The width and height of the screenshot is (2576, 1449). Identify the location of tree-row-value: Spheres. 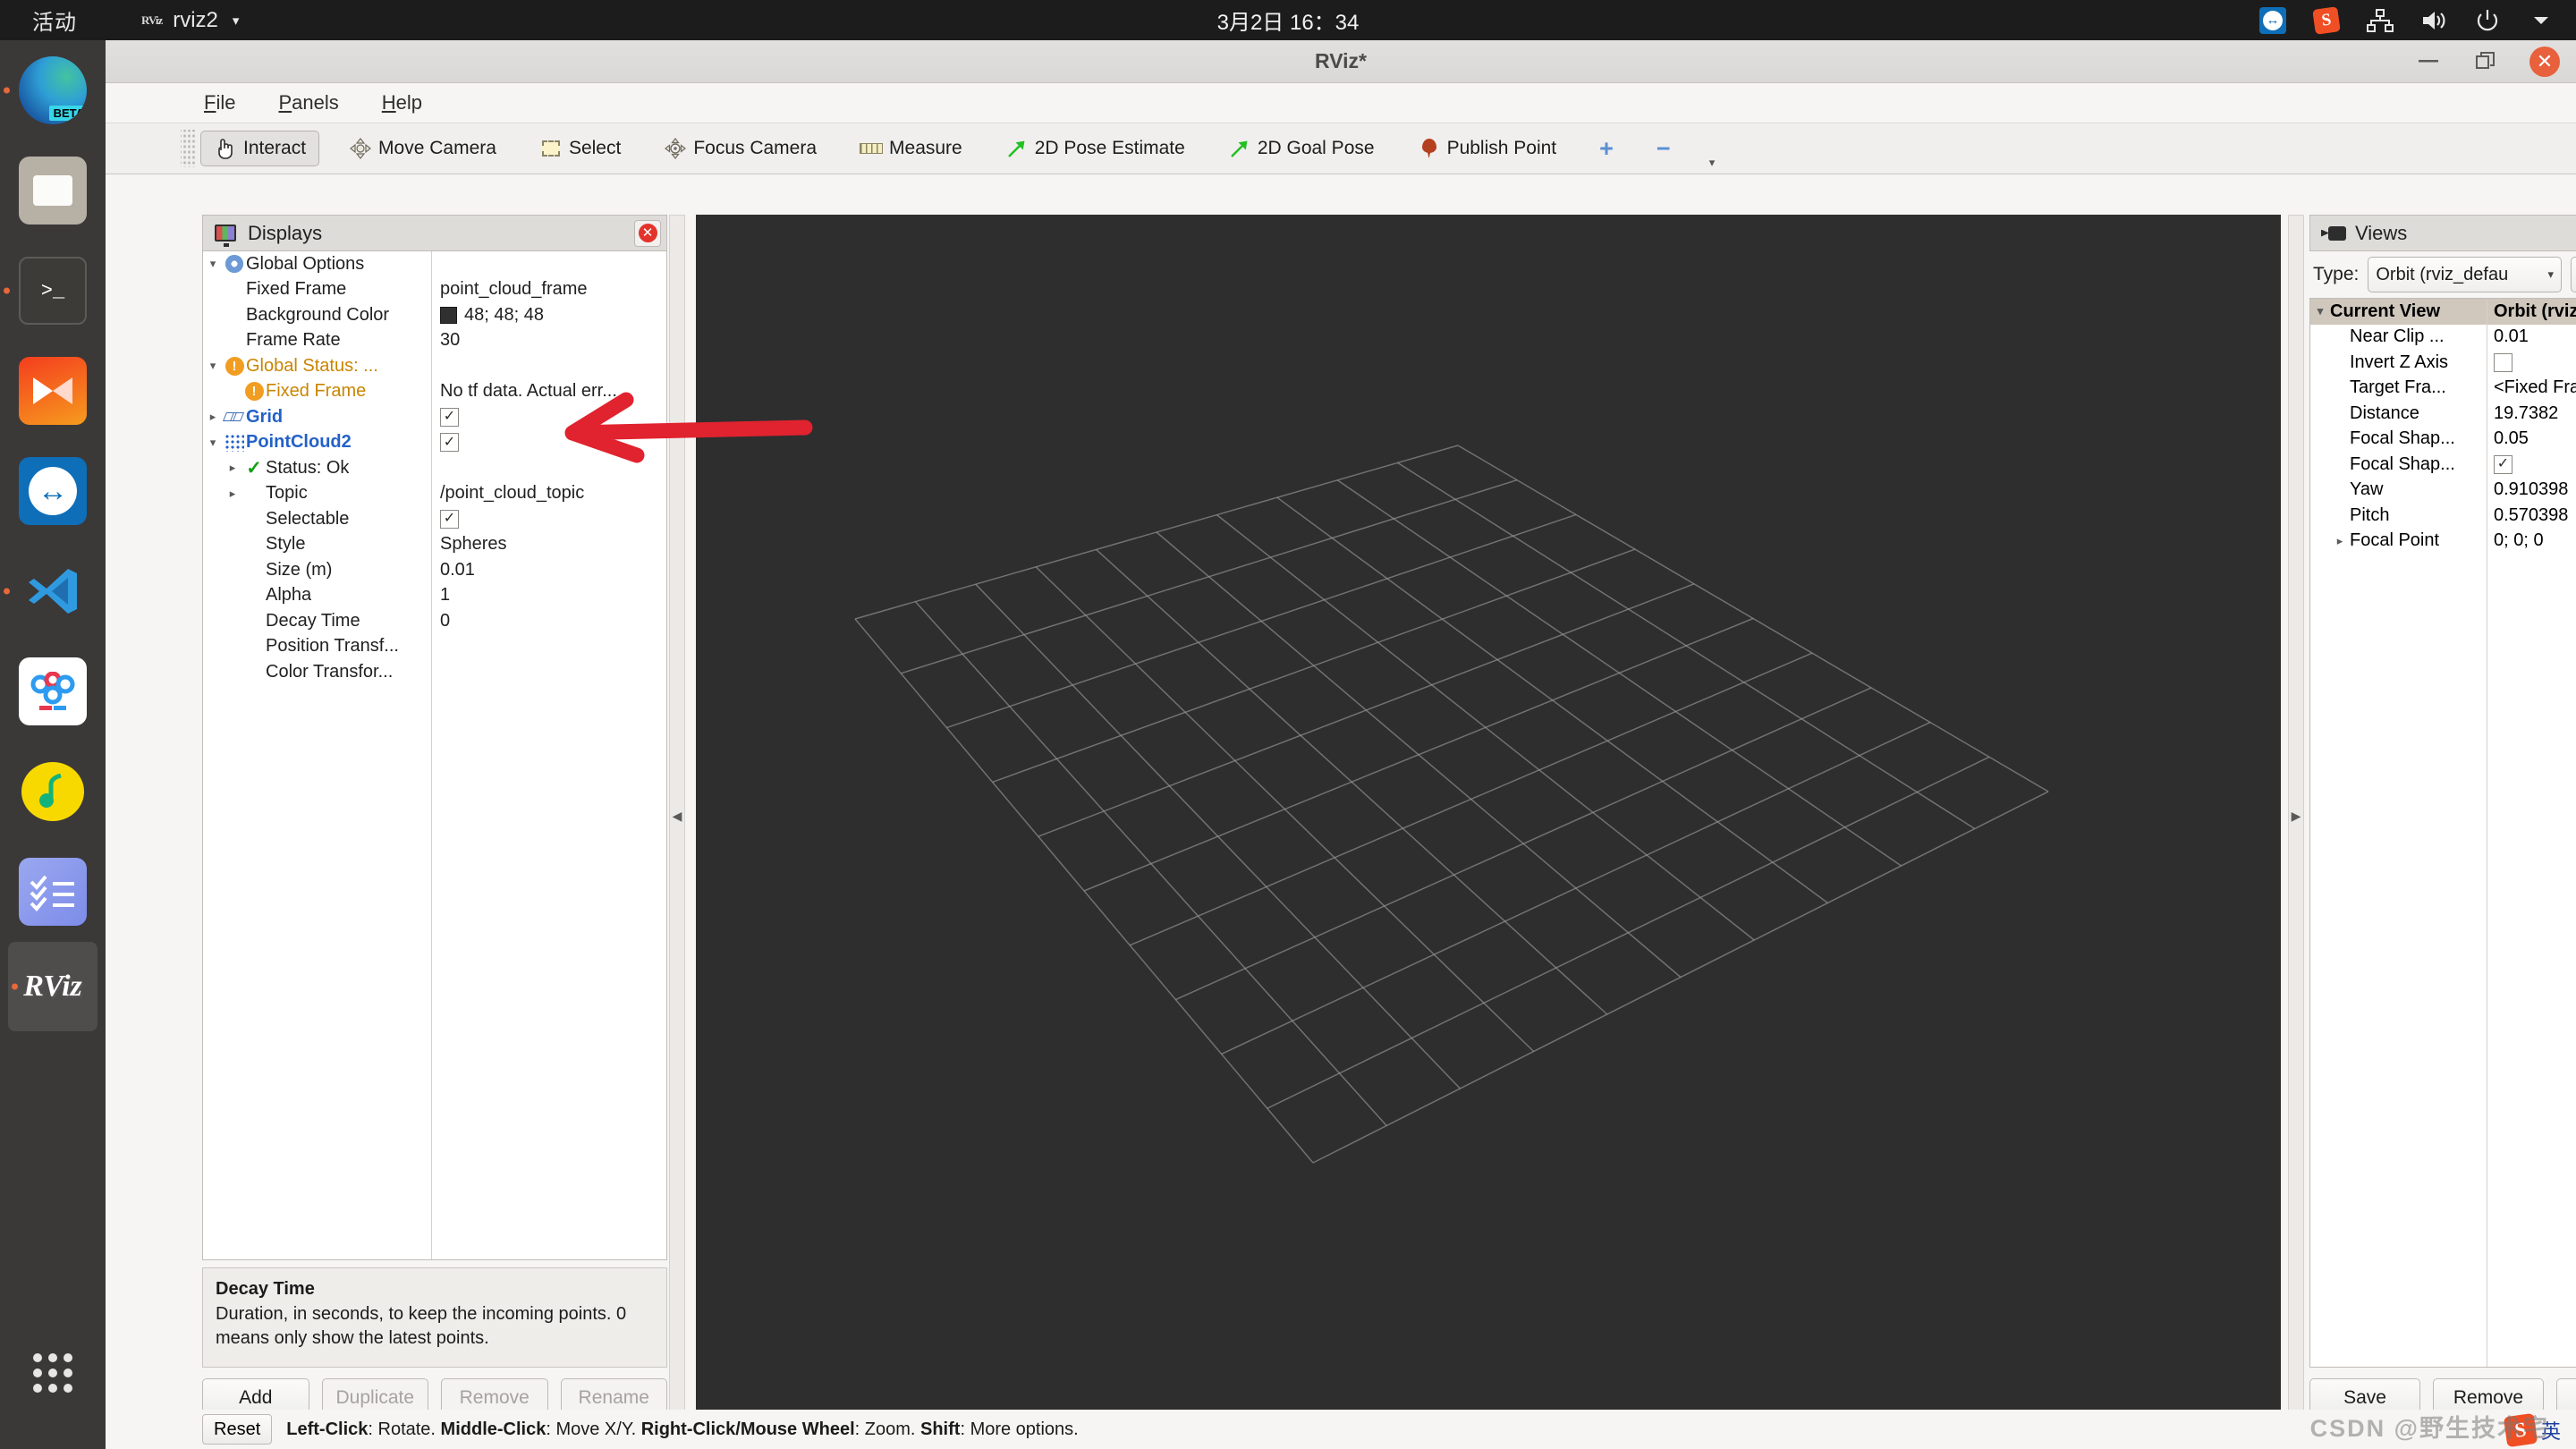
(548, 544).